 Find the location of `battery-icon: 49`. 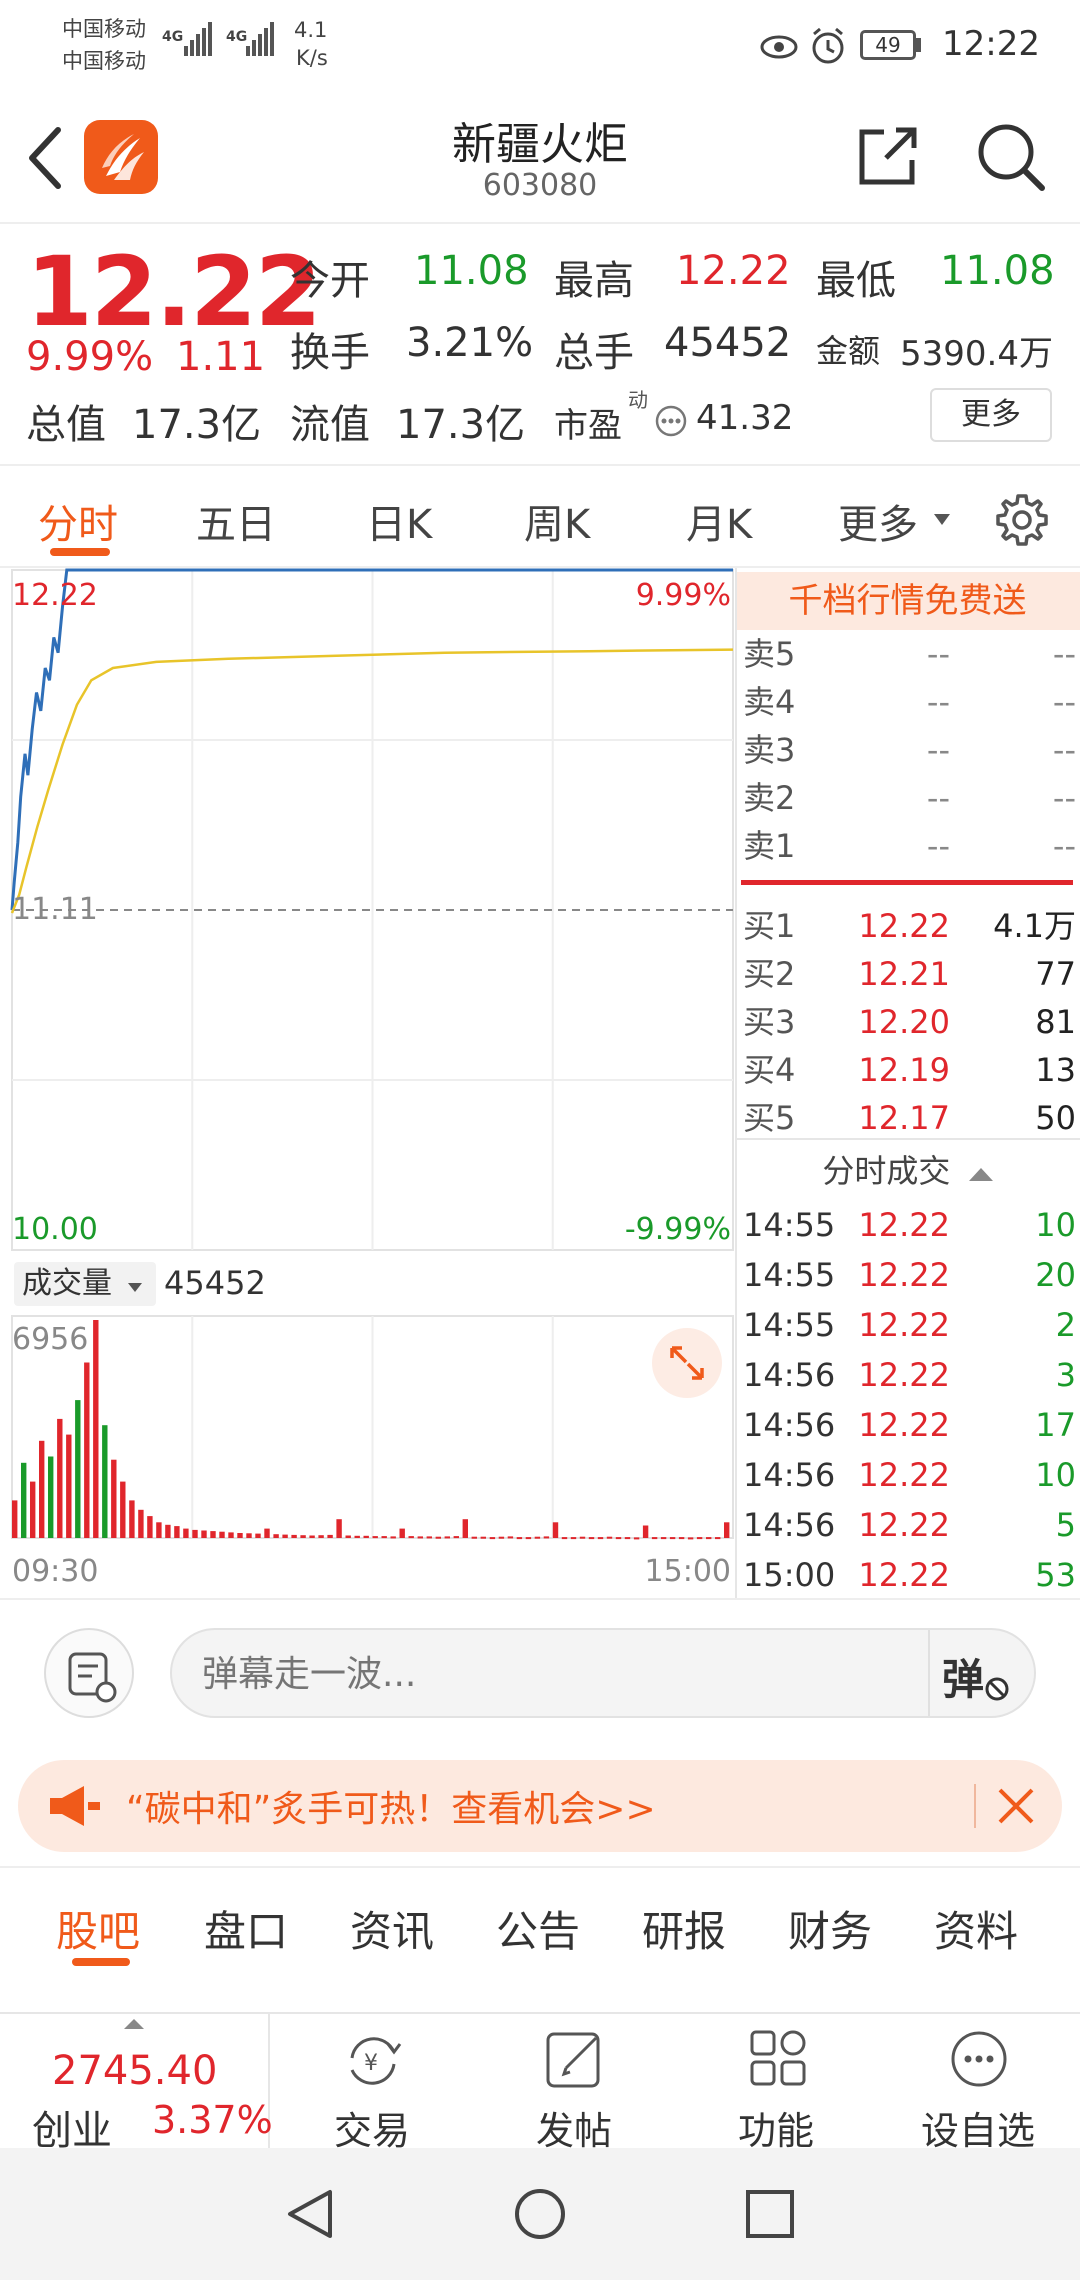

battery-icon: 49 is located at coordinates (888, 45).